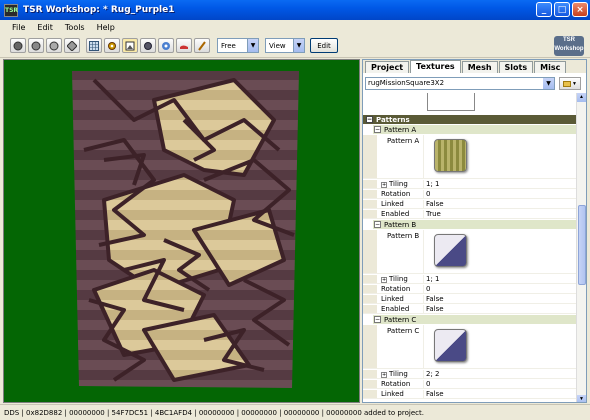 The width and height of the screenshot is (590, 420). I want to click on panel-tabs: Project Textures Mesh Slots Misc, so click(474, 66).